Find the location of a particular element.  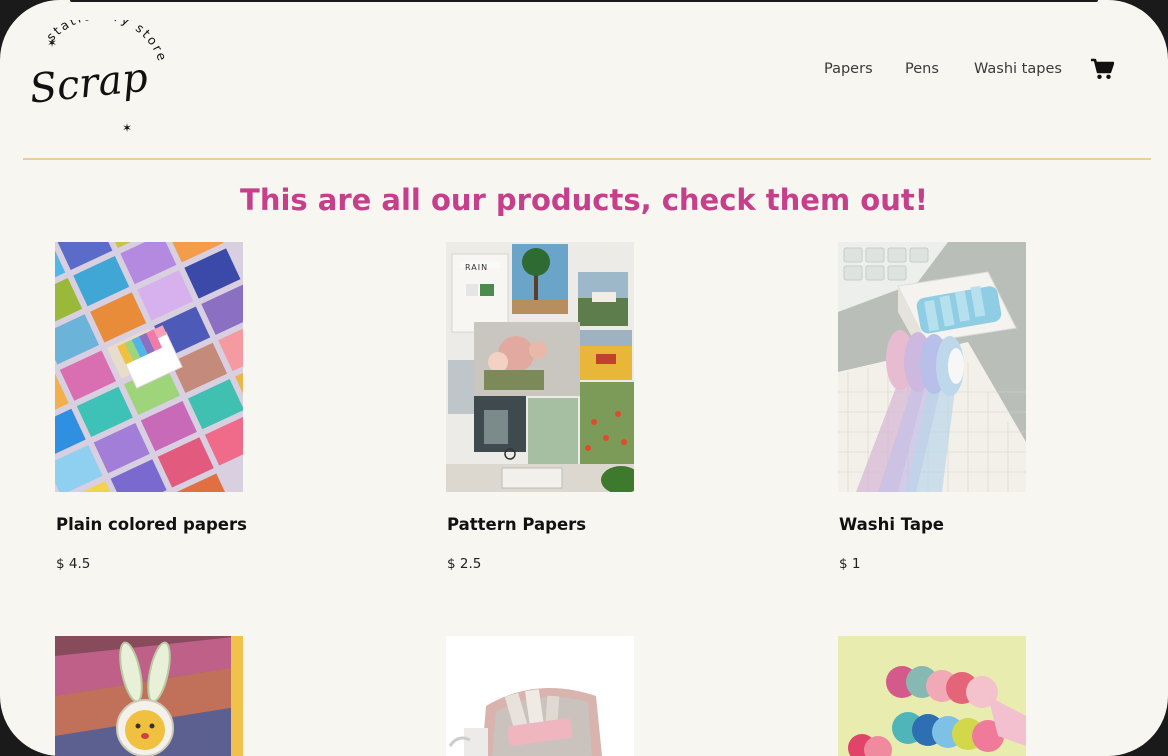

product-price: $ 2.5 is located at coordinates (464, 564).